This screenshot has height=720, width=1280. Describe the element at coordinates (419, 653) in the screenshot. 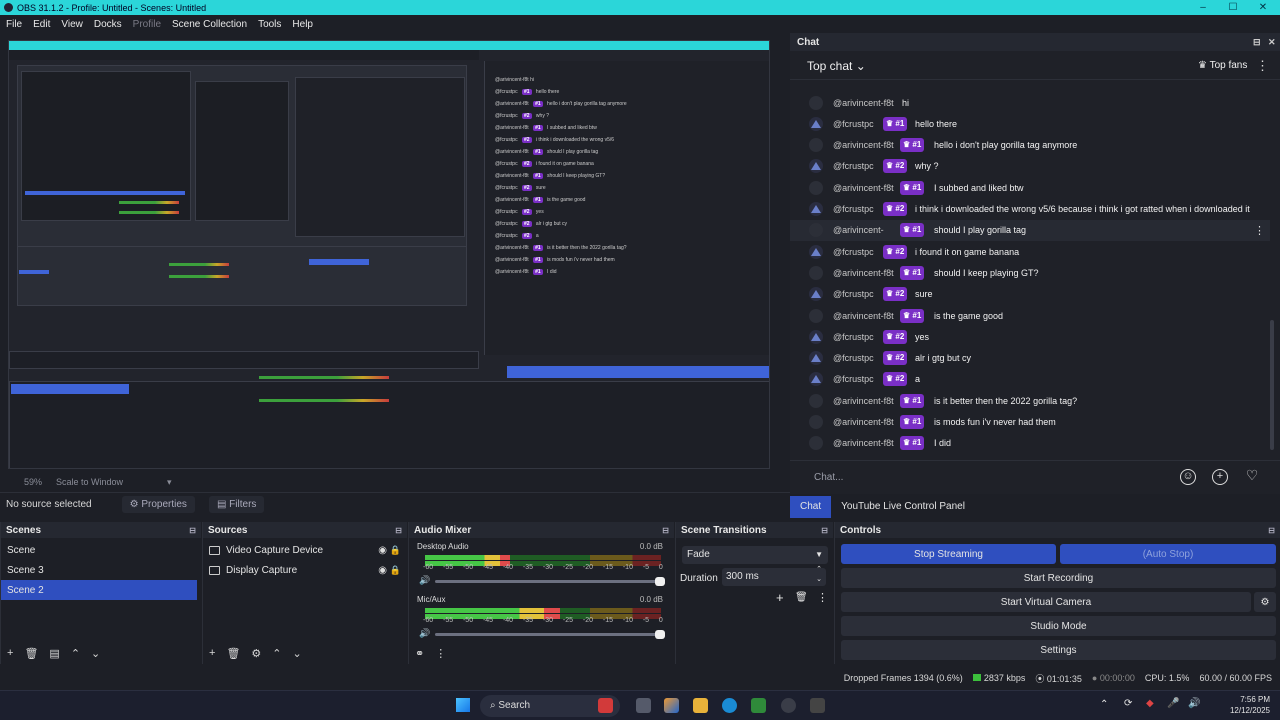

I see `link-icon: ⚭` at that location.